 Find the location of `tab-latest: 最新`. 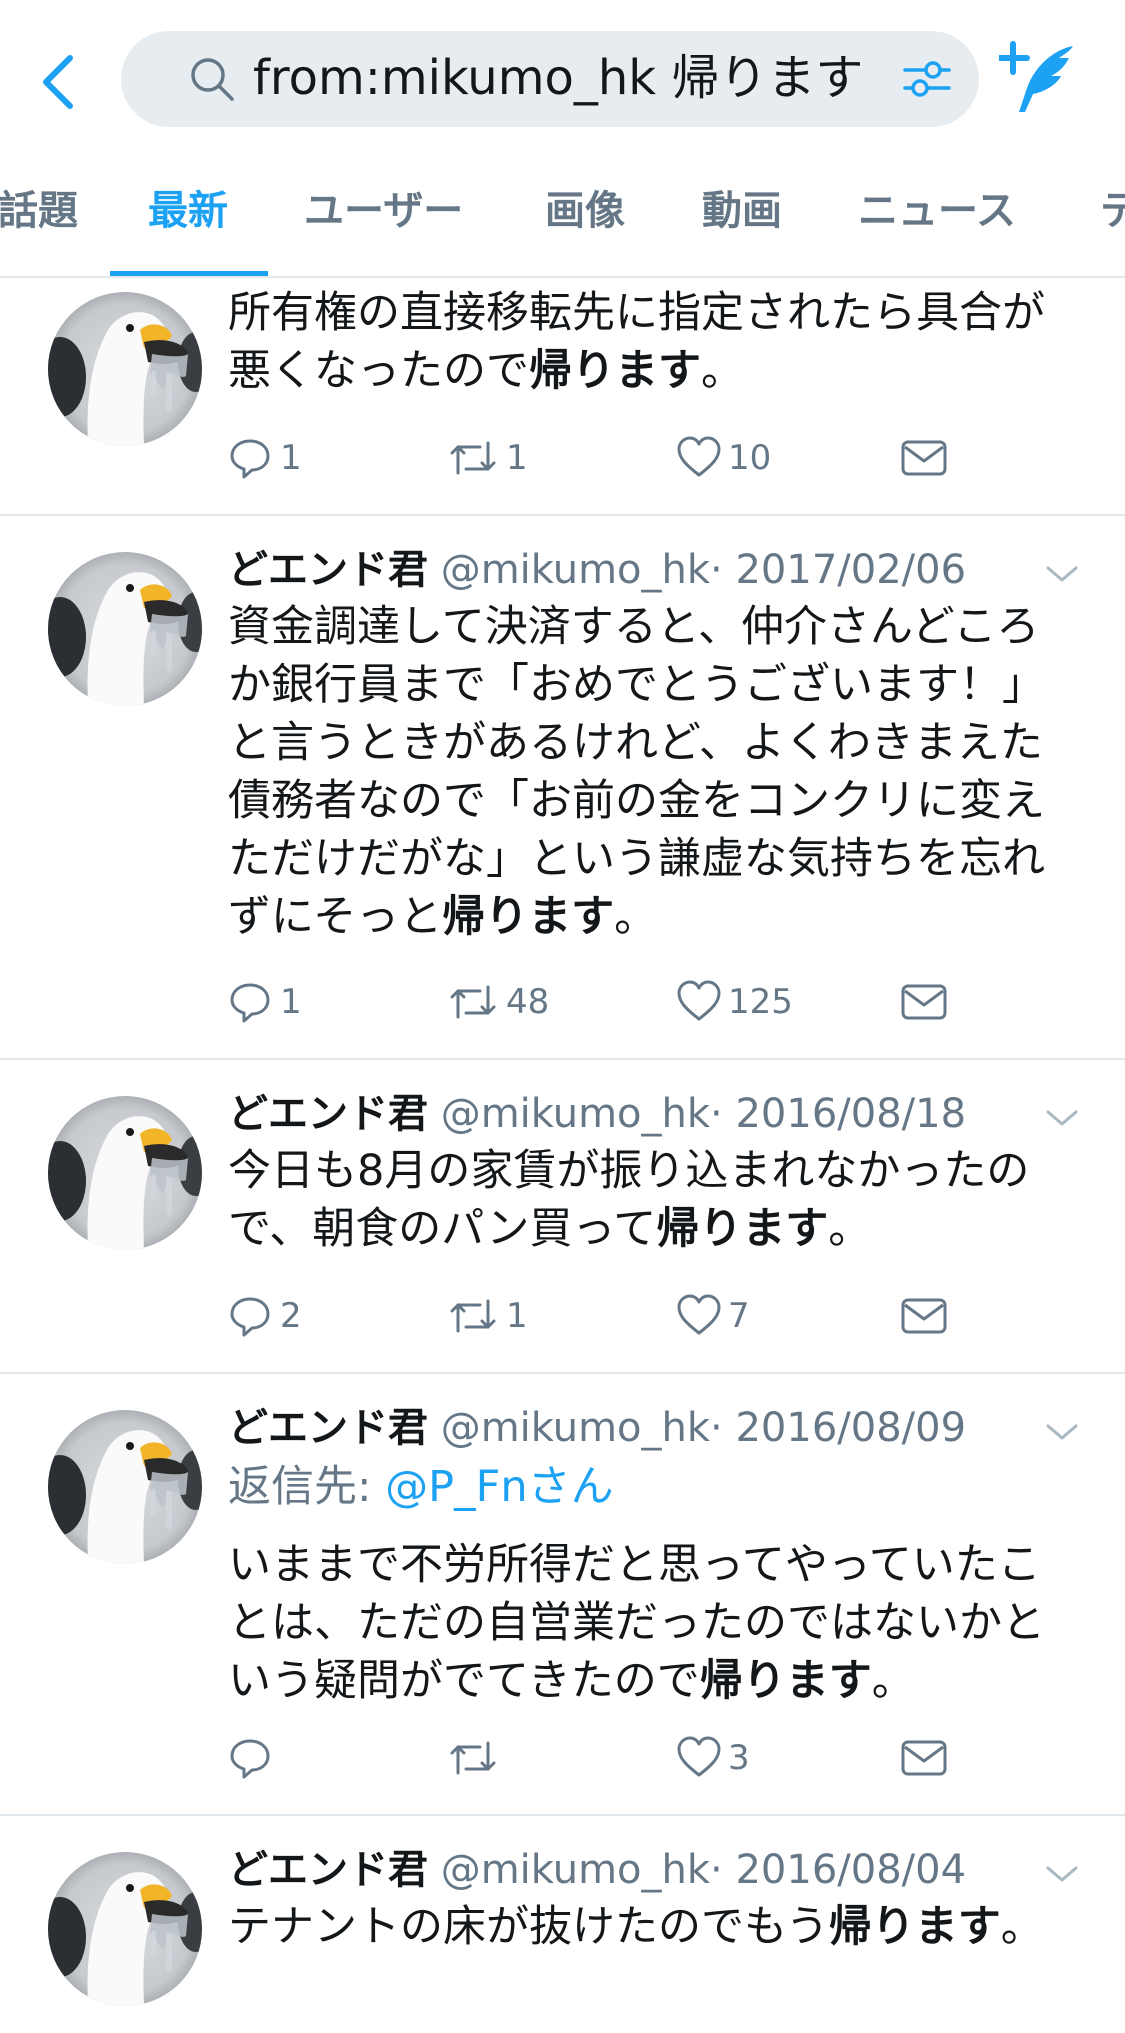

tab-latest: 最新 is located at coordinates (188, 213).